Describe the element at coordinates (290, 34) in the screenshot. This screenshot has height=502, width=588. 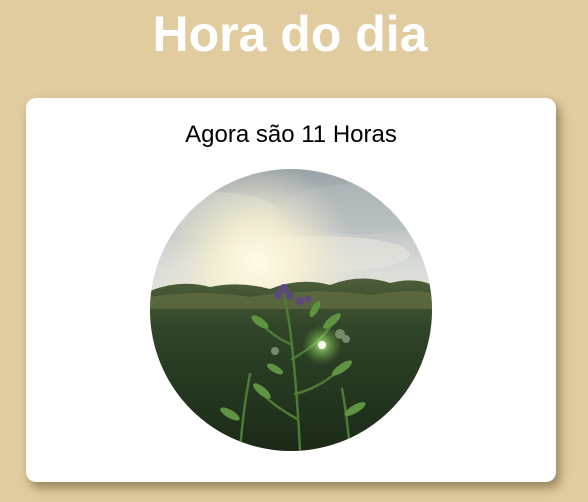
I see `page-title: Hora do dia` at that location.